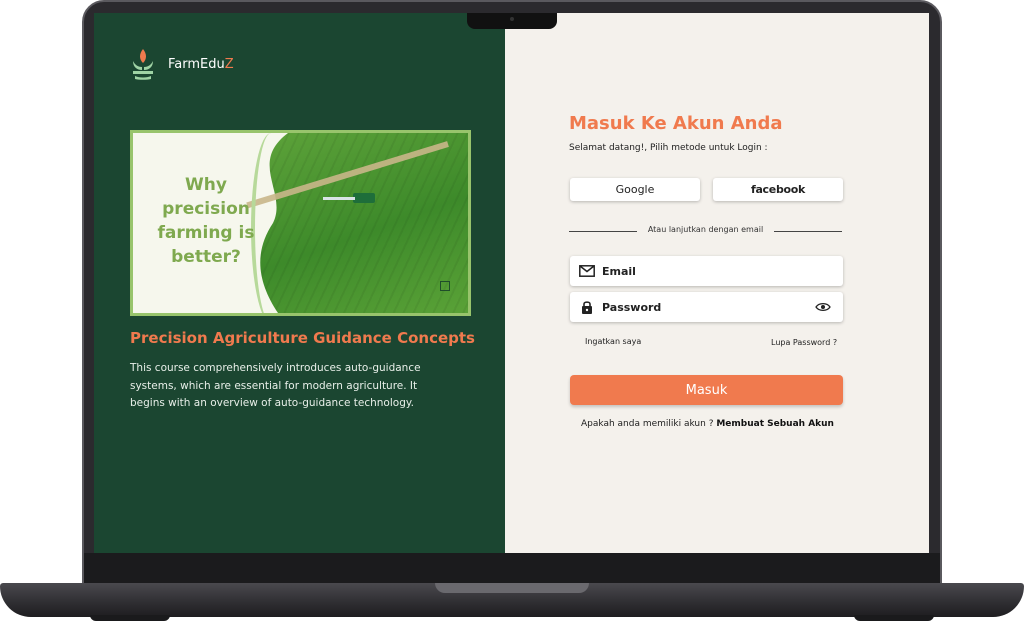  I want to click on brand-name-accent: Z, so click(229, 64).